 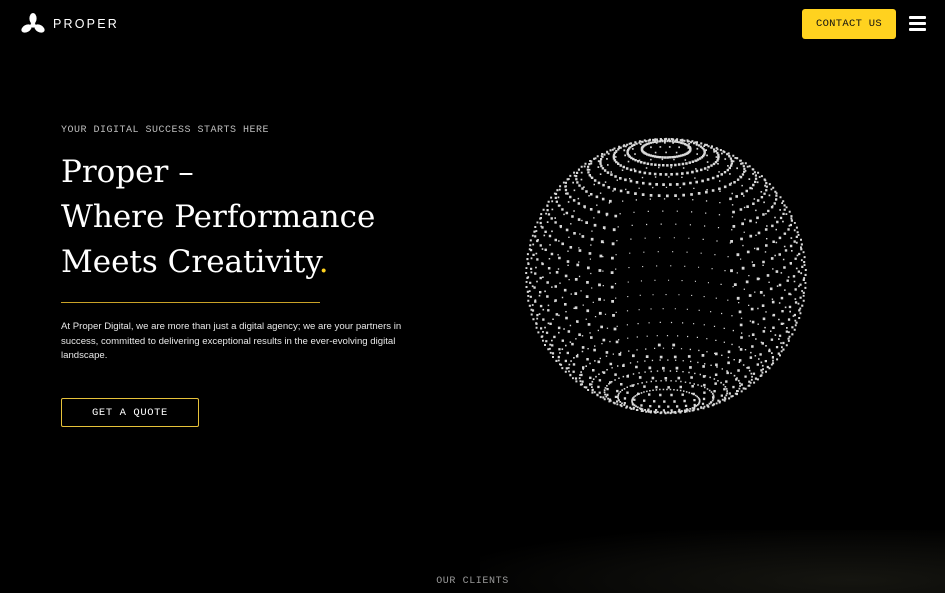 What do you see at coordinates (165, 130) in the screenshot?
I see `hero-eyebrow: YOUR DIGITAL SUCCESS STARTS HERE` at bounding box center [165, 130].